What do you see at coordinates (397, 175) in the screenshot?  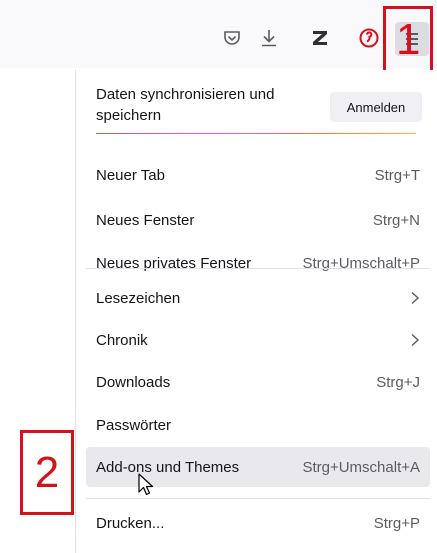 I see `menu-item-shortcut: Strg+T` at bounding box center [397, 175].